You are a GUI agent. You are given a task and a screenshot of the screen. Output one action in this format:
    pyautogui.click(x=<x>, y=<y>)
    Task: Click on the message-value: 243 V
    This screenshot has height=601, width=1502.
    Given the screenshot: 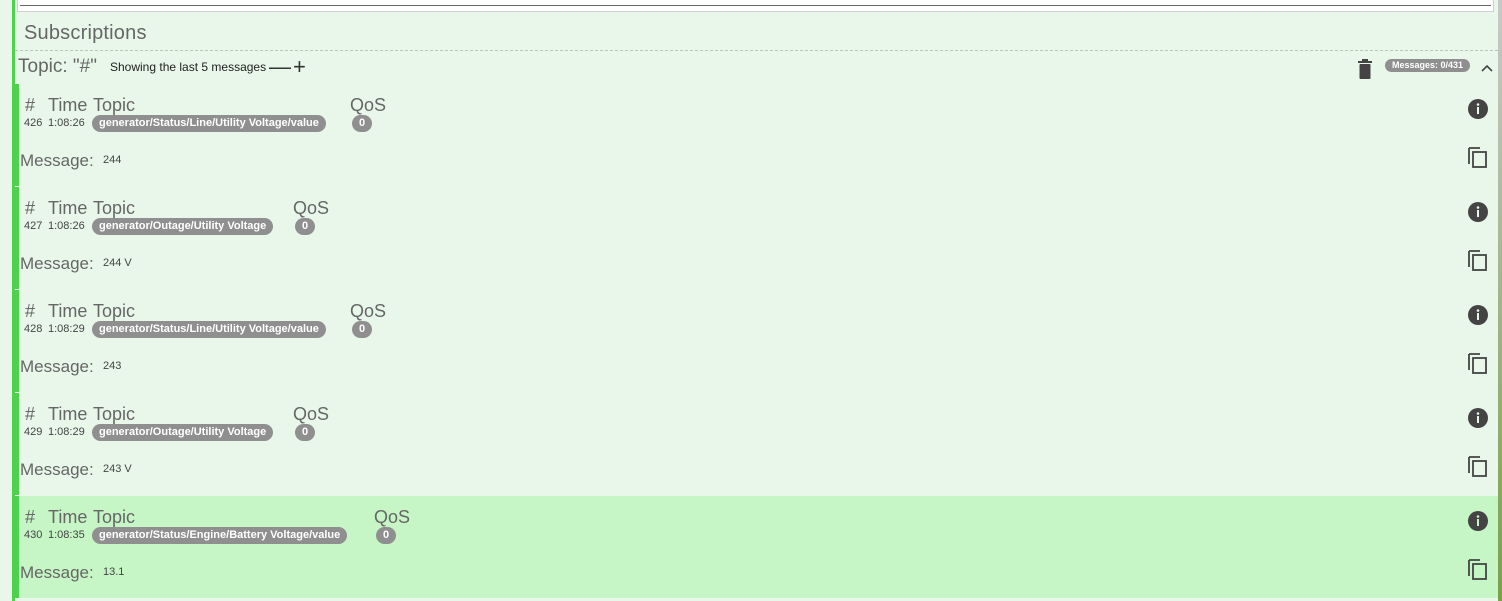 What is the action you would take?
    pyautogui.click(x=117, y=469)
    